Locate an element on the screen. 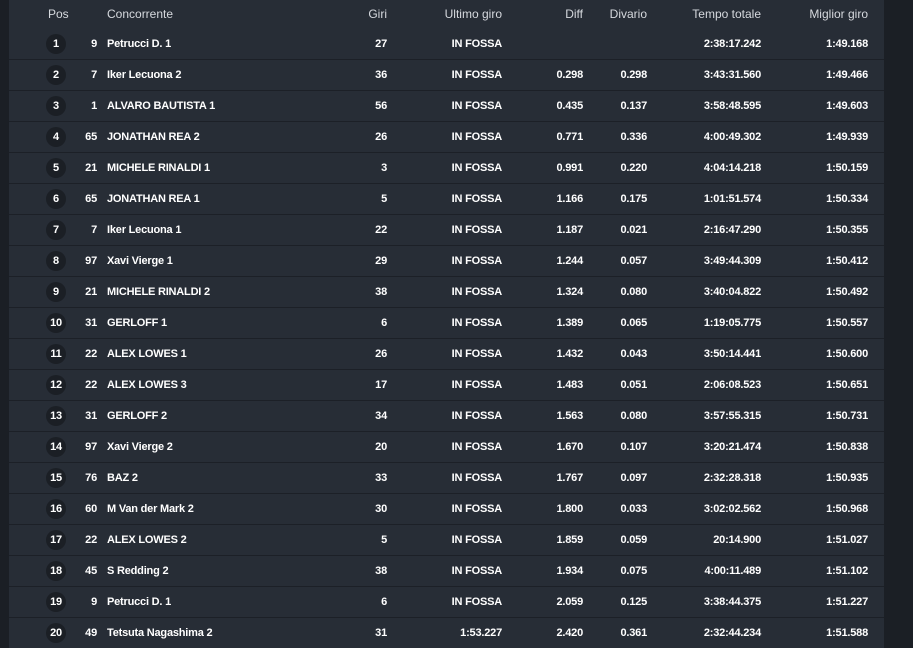  laps-cell: 29 is located at coordinates (381, 261).